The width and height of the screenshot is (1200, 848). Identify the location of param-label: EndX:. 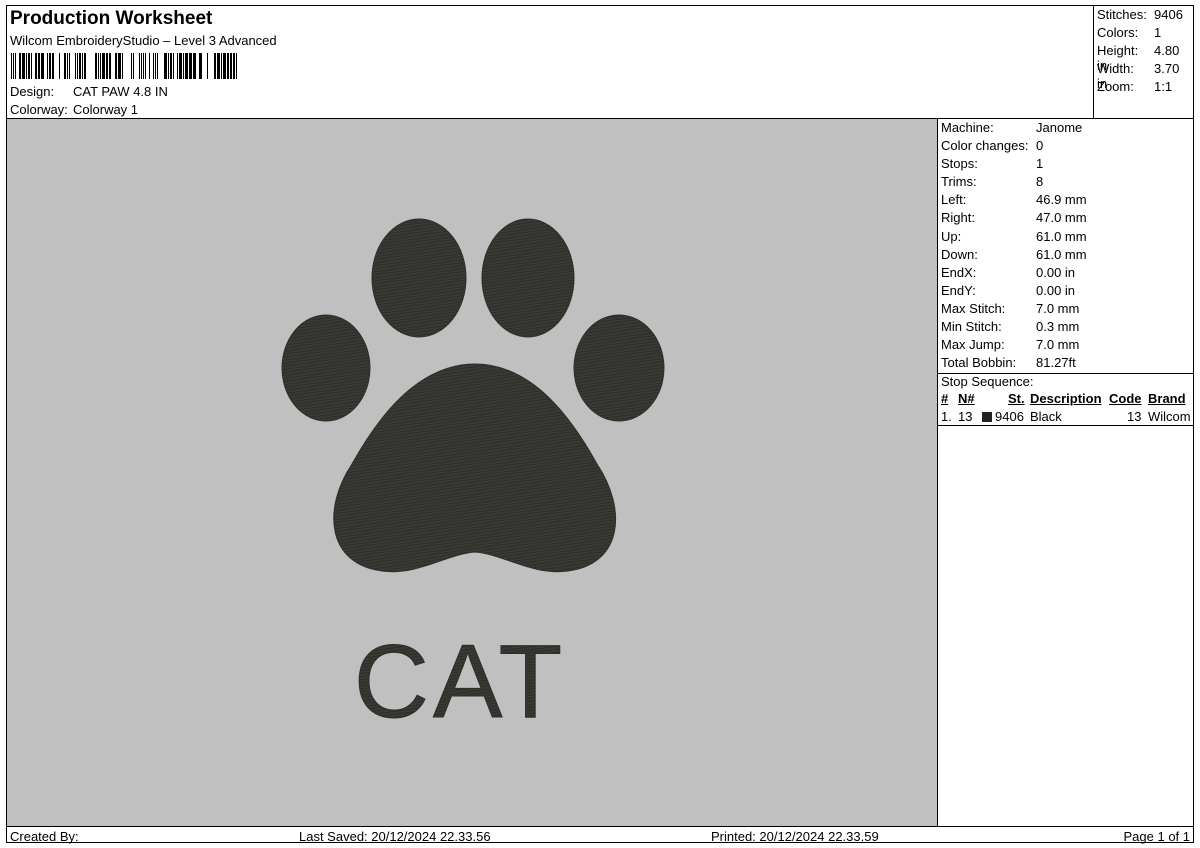
(959, 272).